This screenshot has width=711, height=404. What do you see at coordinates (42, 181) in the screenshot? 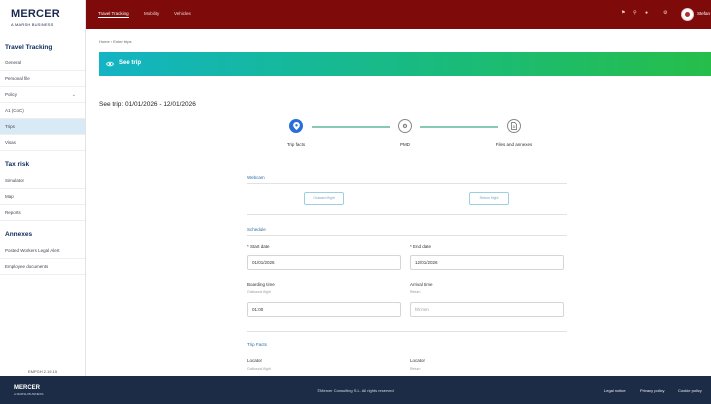
I see `sidebar-item-simulator: Simulator` at bounding box center [42, 181].